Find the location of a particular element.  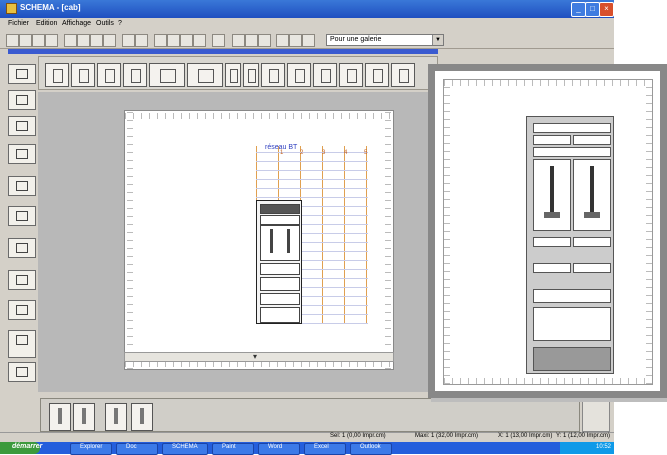

chevron-down-icon: ▼ is located at coordinates (437, 40).